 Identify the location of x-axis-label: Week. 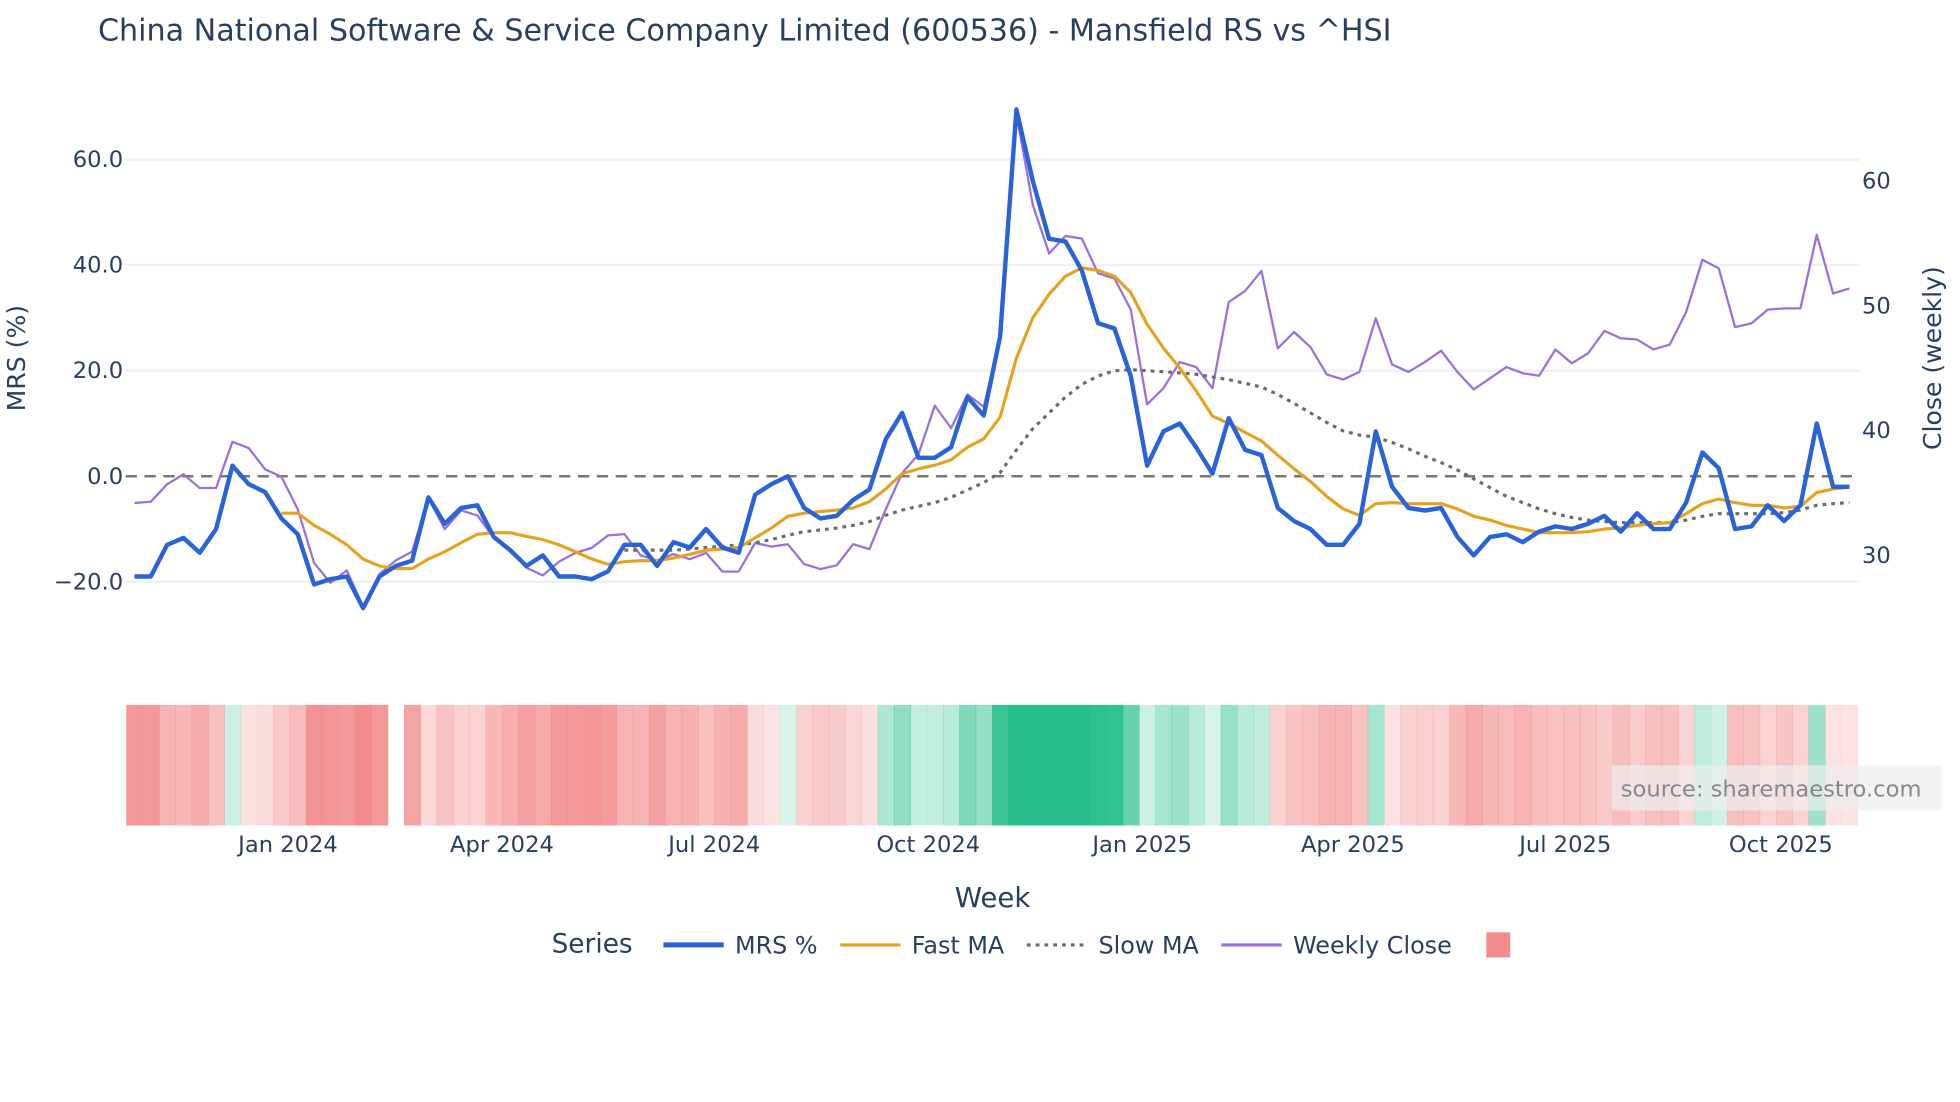
(993, 897).